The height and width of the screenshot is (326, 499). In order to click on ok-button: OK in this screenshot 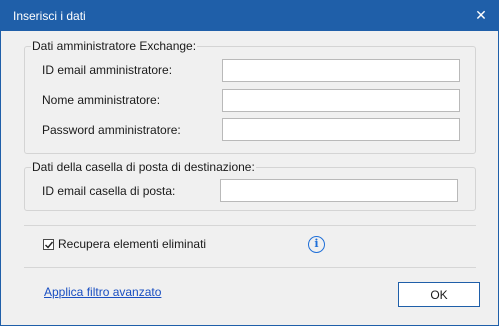, I will do `click(439, 294)`.